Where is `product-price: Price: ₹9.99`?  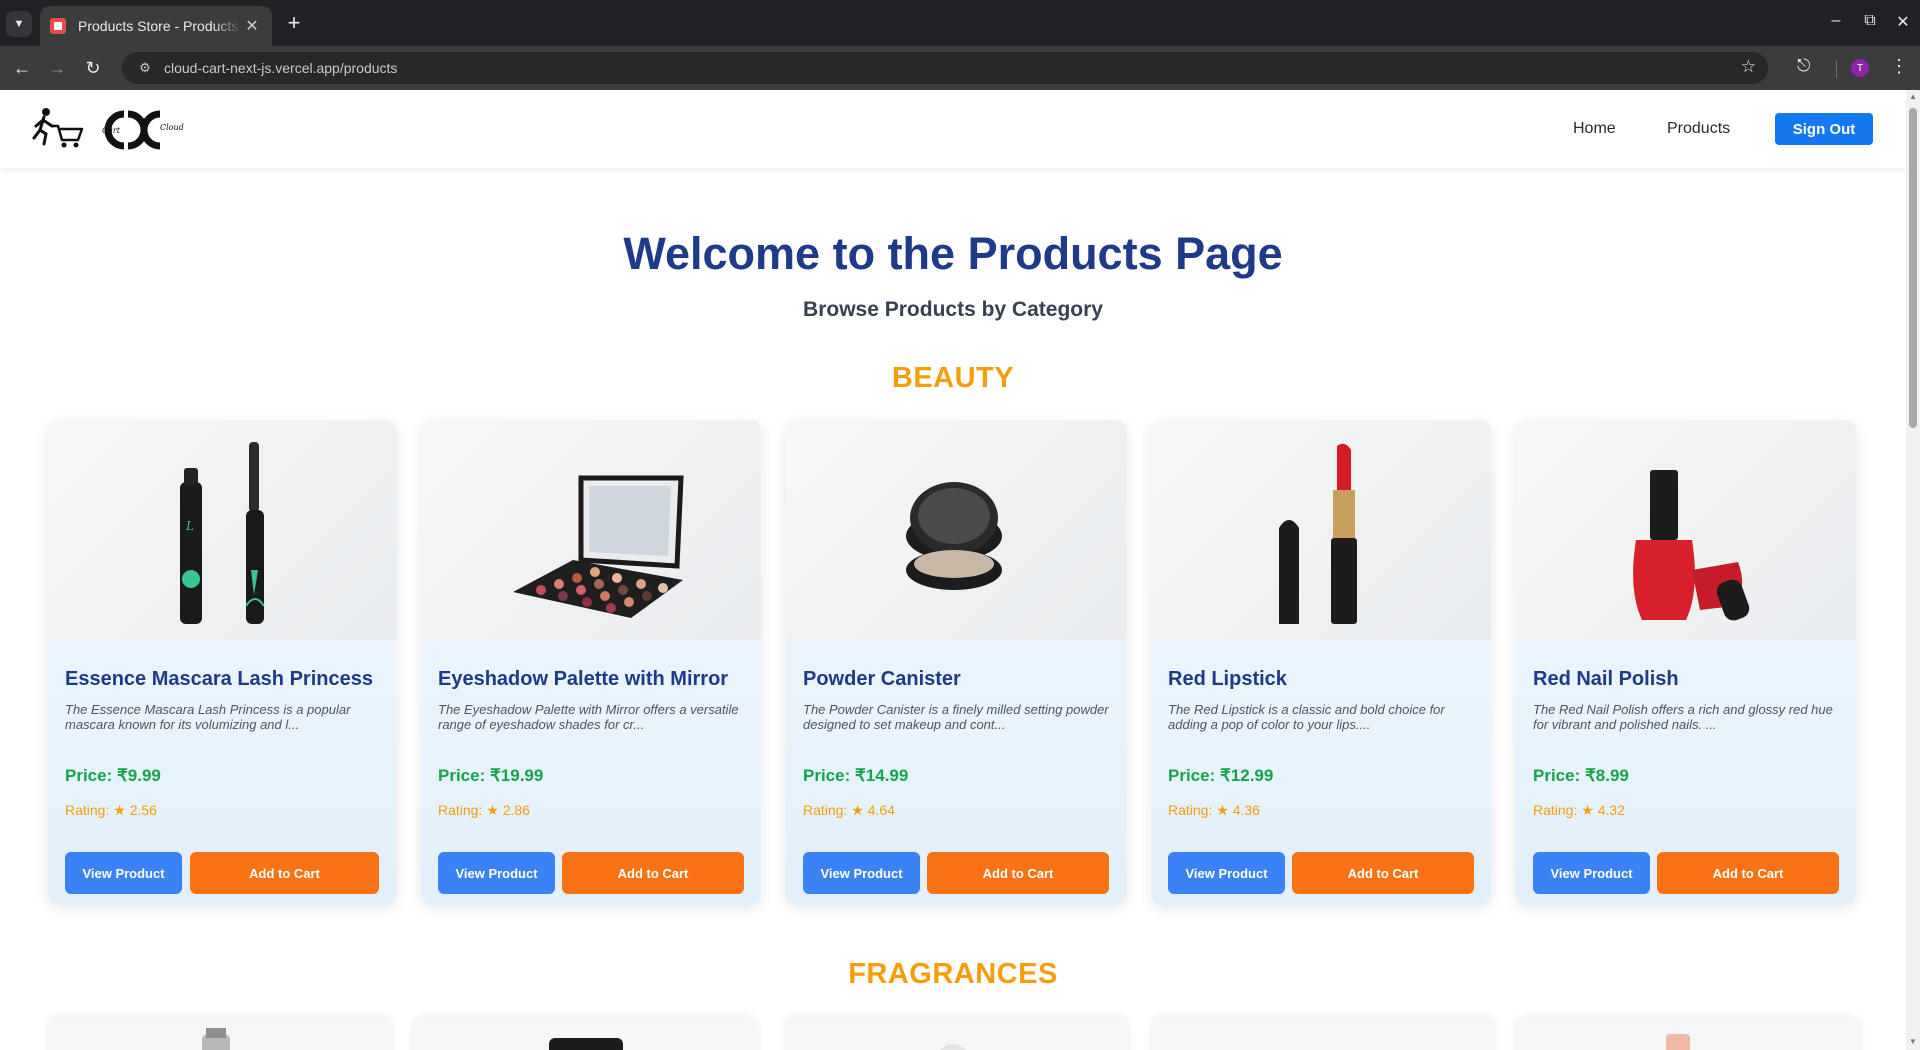 product-price: Price: ₹9.99 is located at coordinates (113, 775).